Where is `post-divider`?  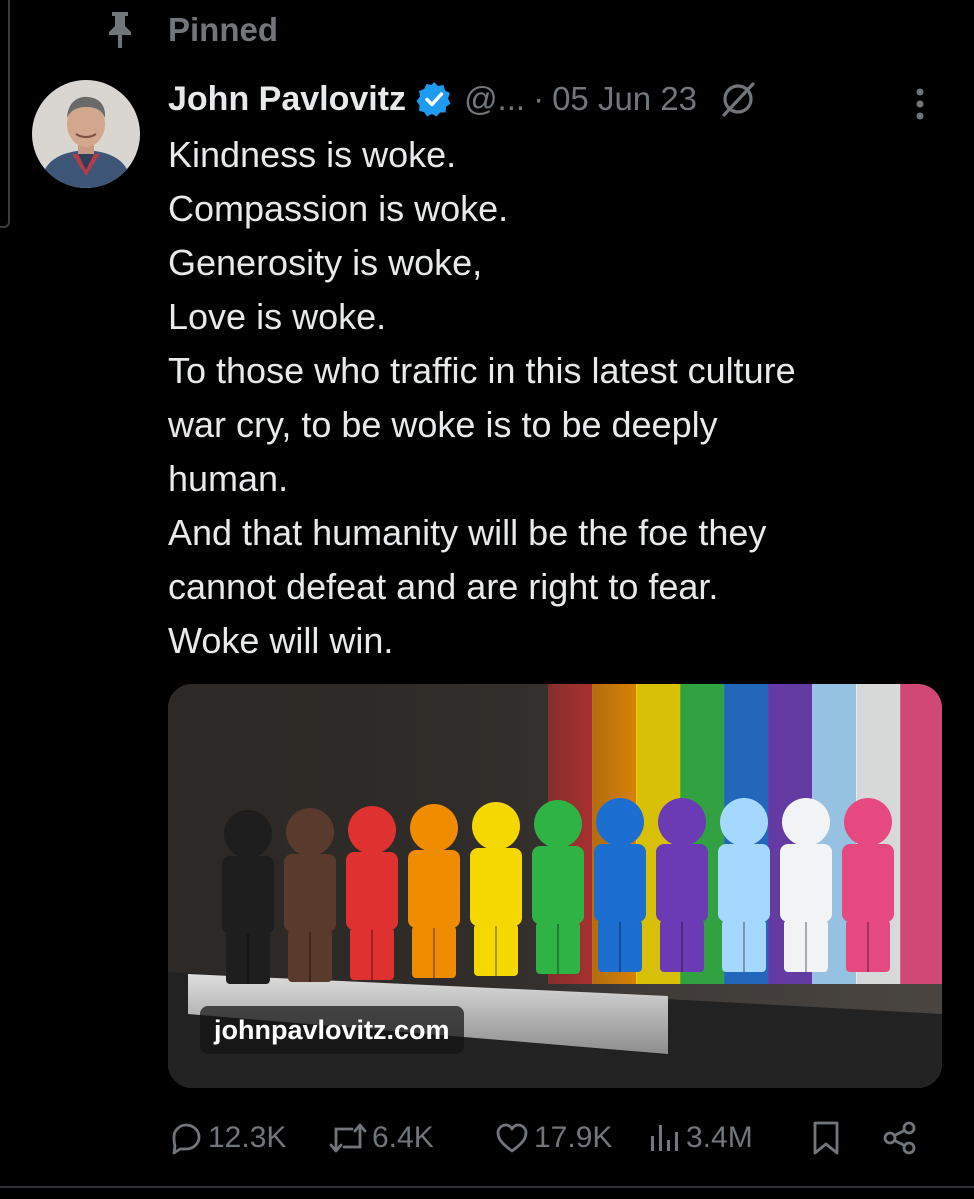 post-divider is located at coordinates (487, 1187).